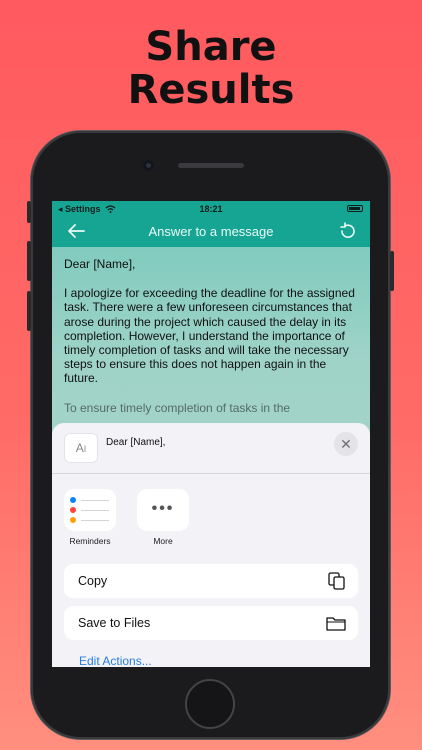 This screenshot has width=422, height=750. I want to click on folder-icon, so click(336, 624).